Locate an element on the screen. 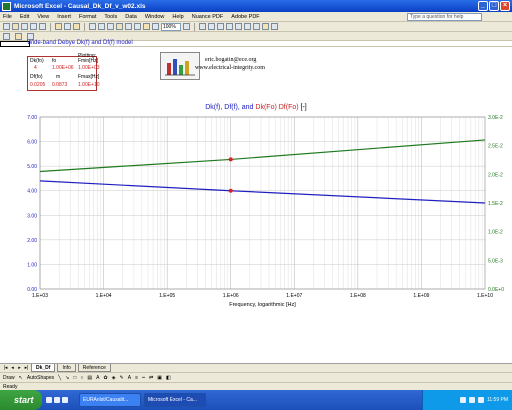 The height and width of the screenshot is (410, 512). arrow-icon: ↘ is located at coordinates (67, 378).